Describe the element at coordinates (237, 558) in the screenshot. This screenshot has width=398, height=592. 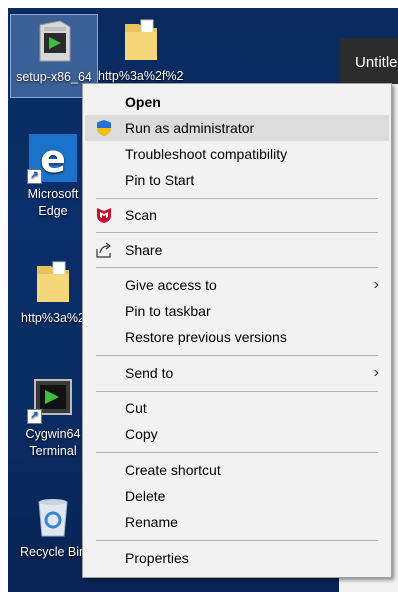
I see `menu-item-properties: Properties` at that location.